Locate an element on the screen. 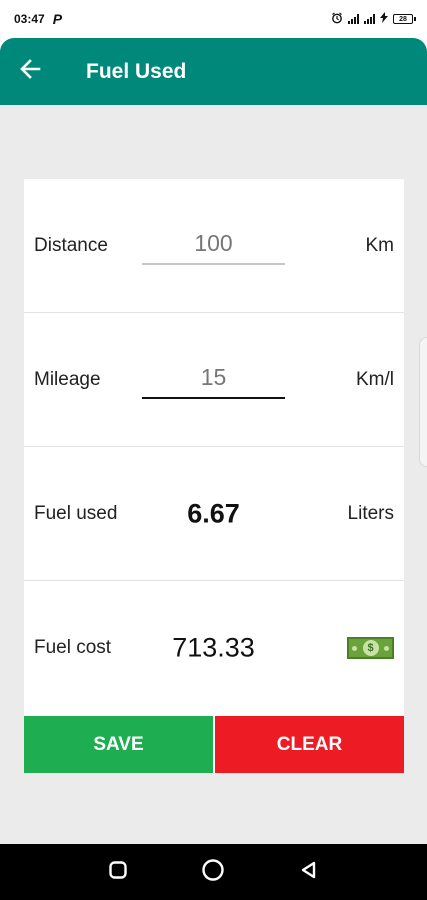  mileage-label: Mileage is located at coordinates (67, 379).